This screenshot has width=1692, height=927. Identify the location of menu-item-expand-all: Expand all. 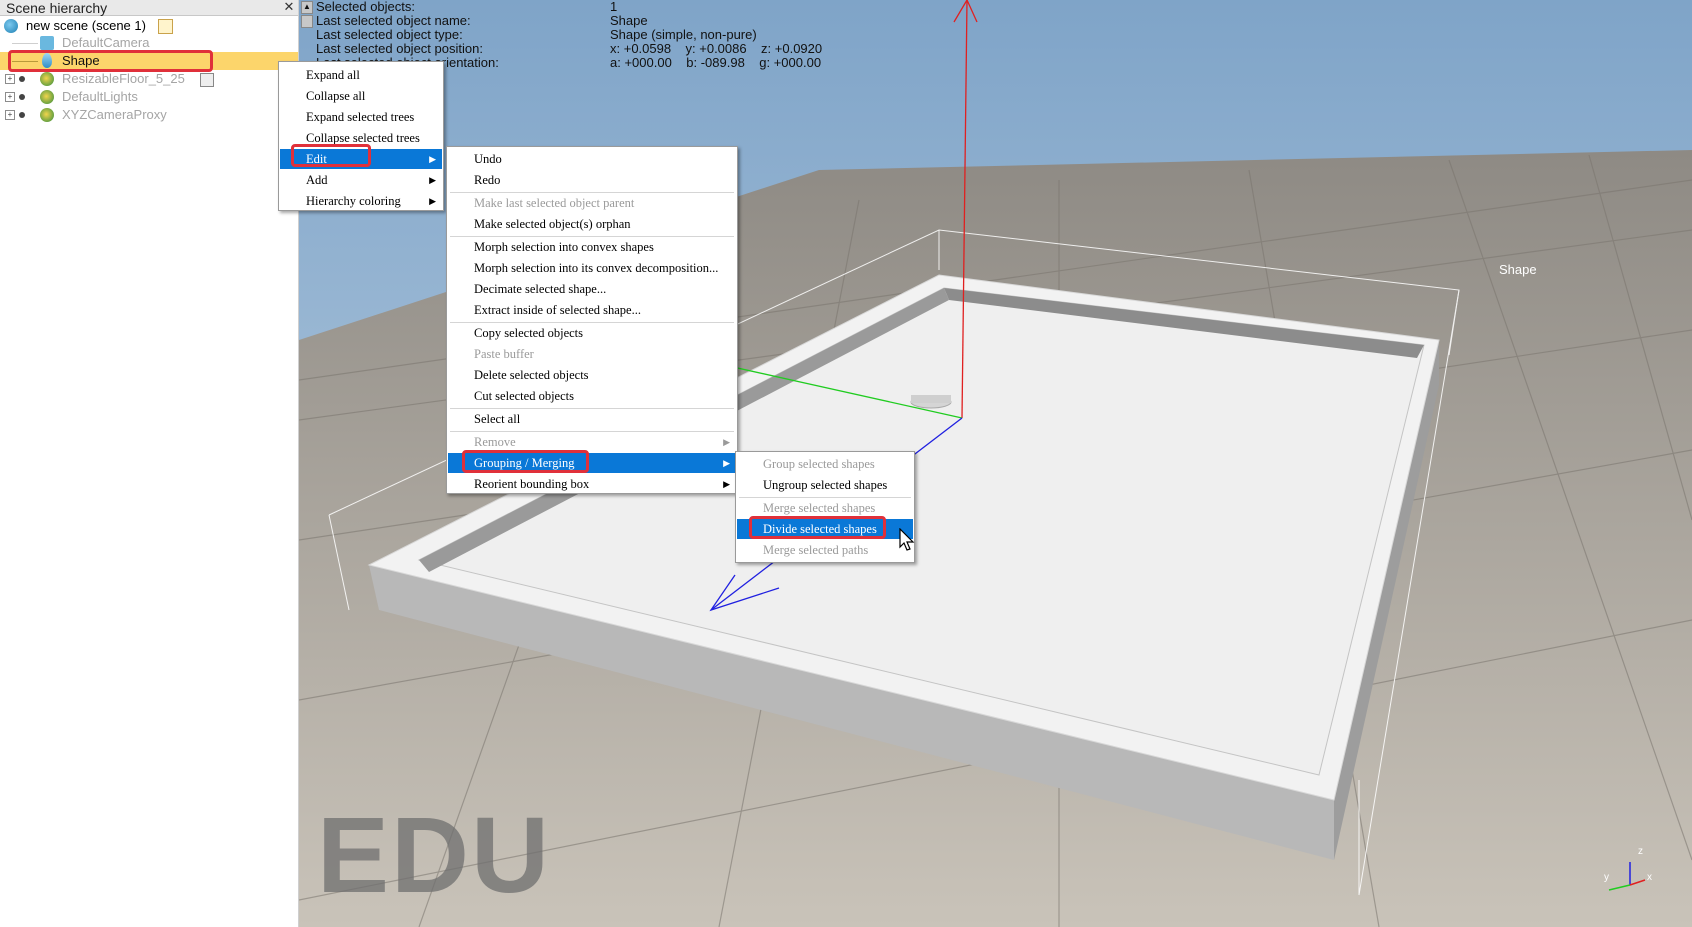
(361, 75).